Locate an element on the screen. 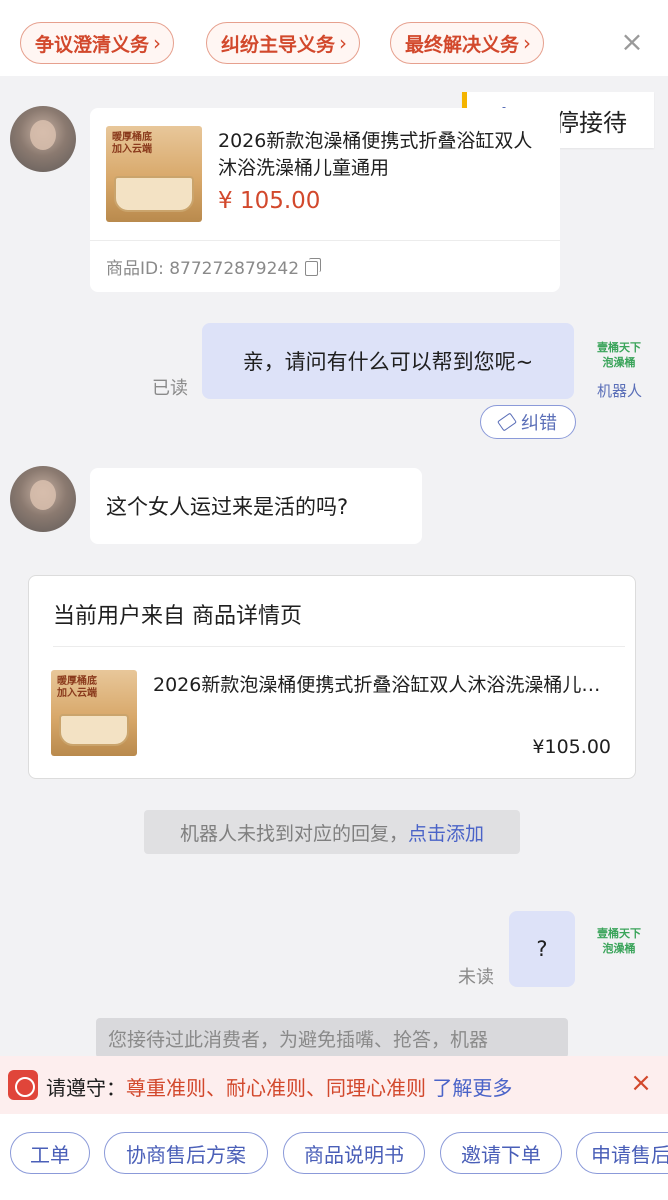 The width and height of the screenshot is (668, 1200). learn-more-link: 了解更多 is located at coordinates (472, 1088).